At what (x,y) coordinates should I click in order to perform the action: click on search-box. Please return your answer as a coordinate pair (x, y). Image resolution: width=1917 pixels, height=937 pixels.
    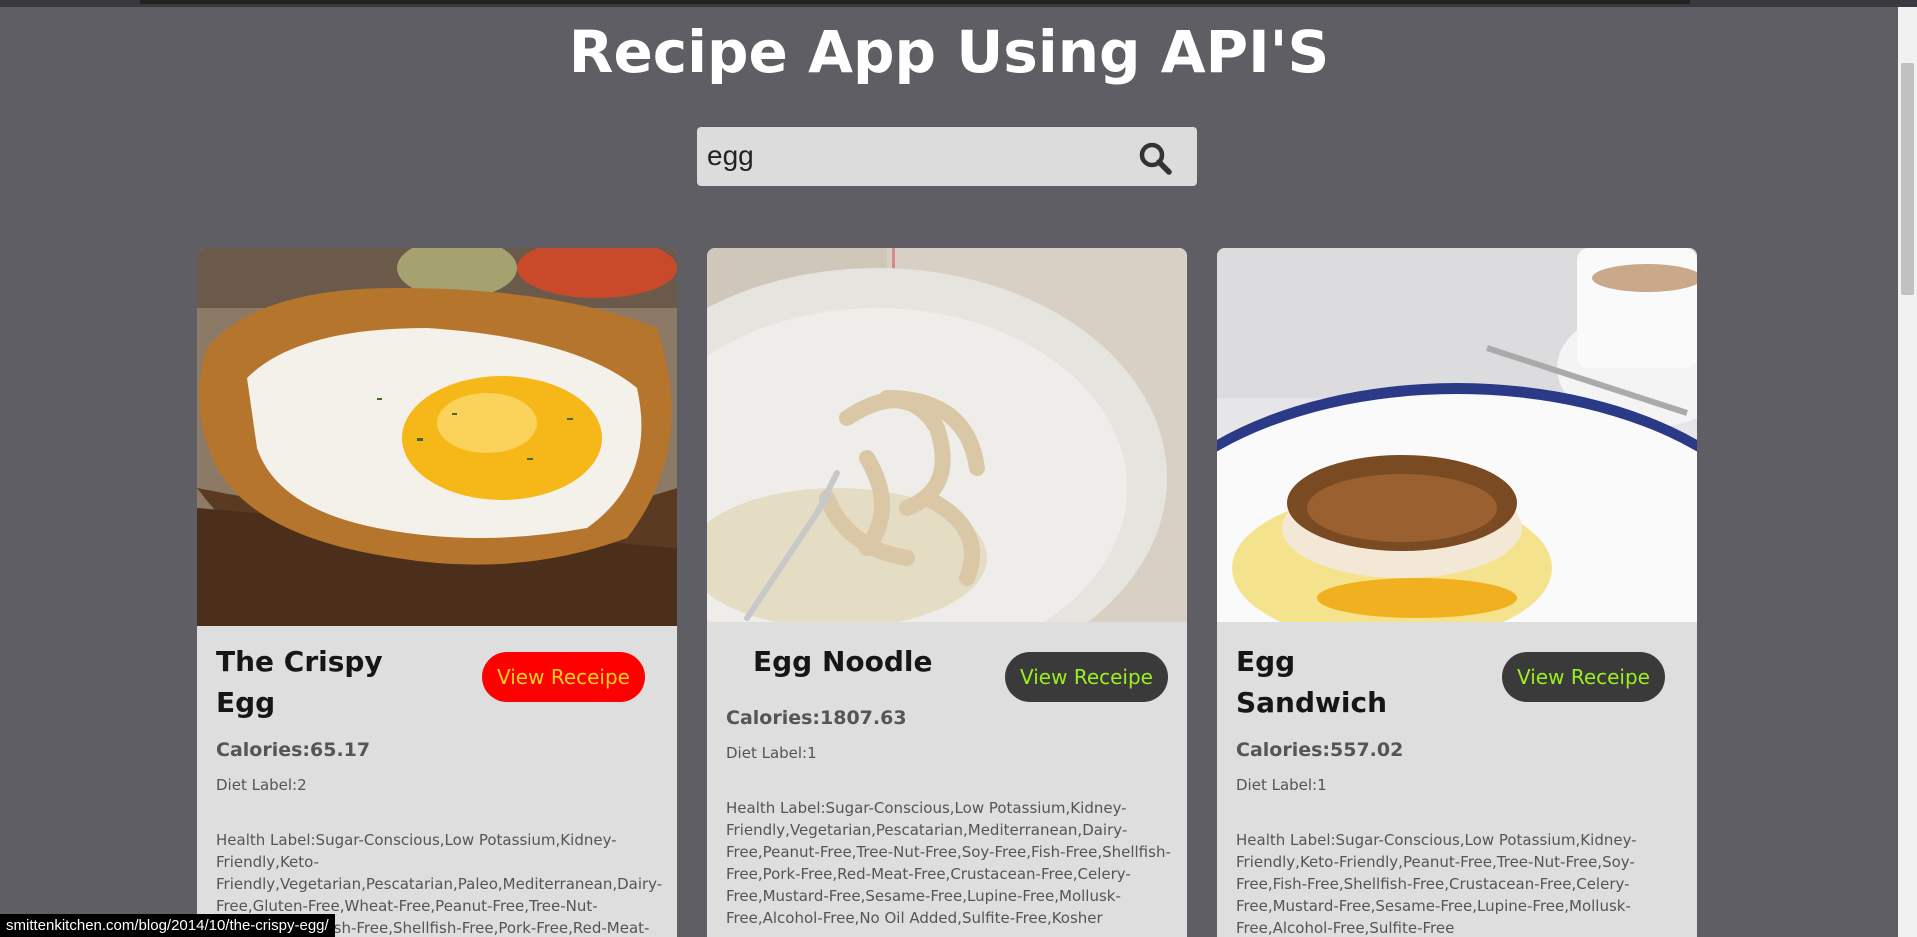
    Looking at the image, I should click on (947, 156).